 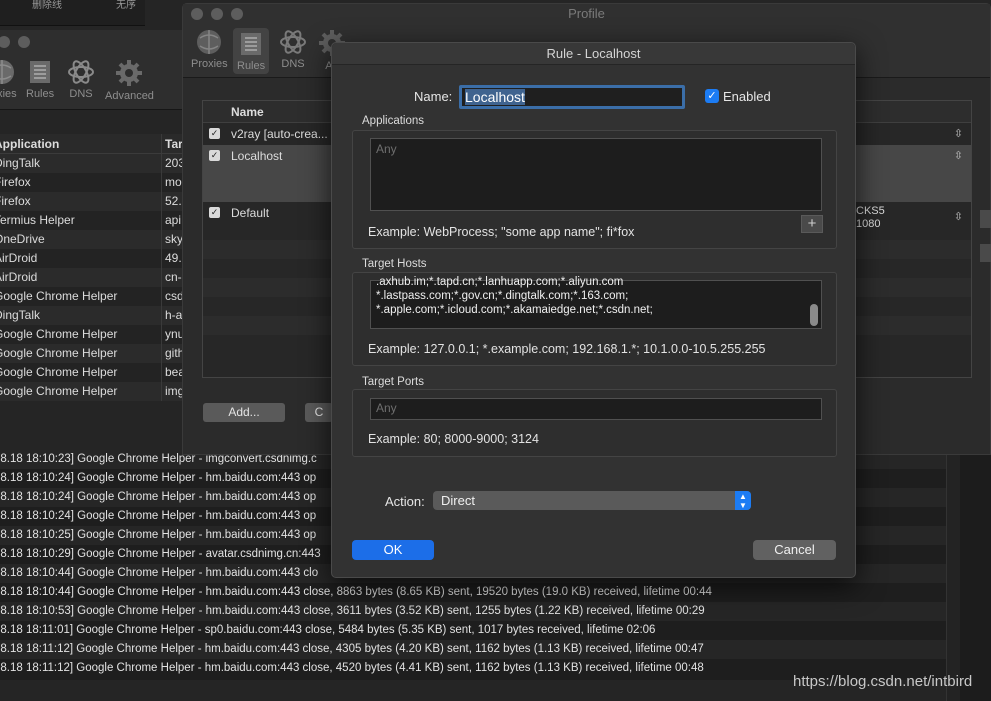 I want to click on log-scrollbar, so click(x=953, y=575).